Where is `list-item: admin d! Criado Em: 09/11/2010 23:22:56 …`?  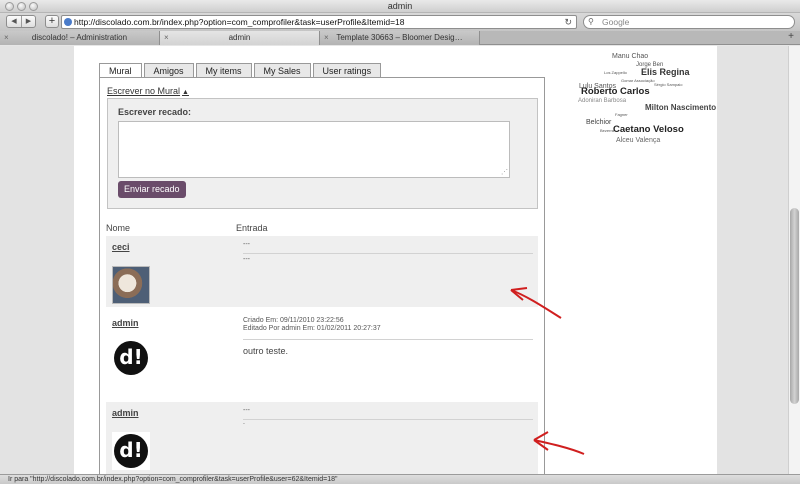
list-item: admin d! Criado Em: 09/11/2010 23:22:56 … is located at coordinates (322, 353).